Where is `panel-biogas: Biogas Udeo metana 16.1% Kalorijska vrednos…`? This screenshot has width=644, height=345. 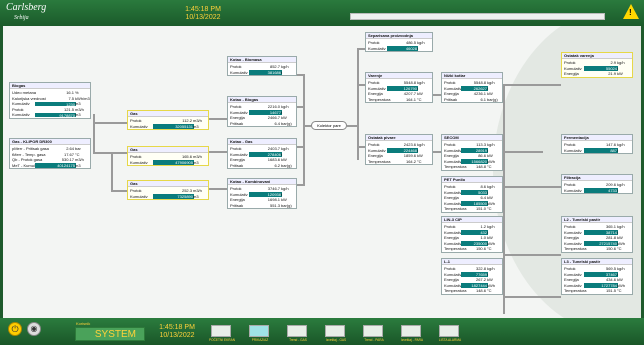 panel-biogas: Biogas Udeo metana 16.1% Kalorijska vrednos… is located at coordinates (50, 100).